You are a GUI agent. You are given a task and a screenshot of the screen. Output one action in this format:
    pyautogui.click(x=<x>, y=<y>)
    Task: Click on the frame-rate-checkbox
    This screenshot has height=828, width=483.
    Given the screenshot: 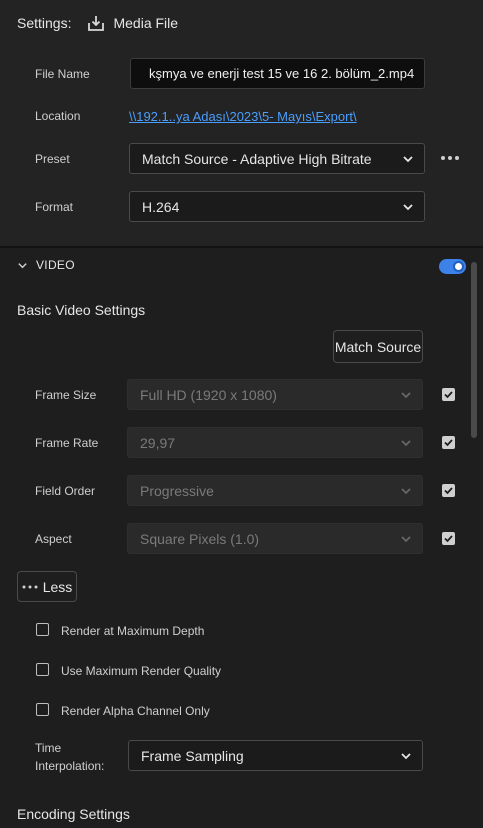 What is the action you would take?
    pyautogui.click(x=448, y=442)
    